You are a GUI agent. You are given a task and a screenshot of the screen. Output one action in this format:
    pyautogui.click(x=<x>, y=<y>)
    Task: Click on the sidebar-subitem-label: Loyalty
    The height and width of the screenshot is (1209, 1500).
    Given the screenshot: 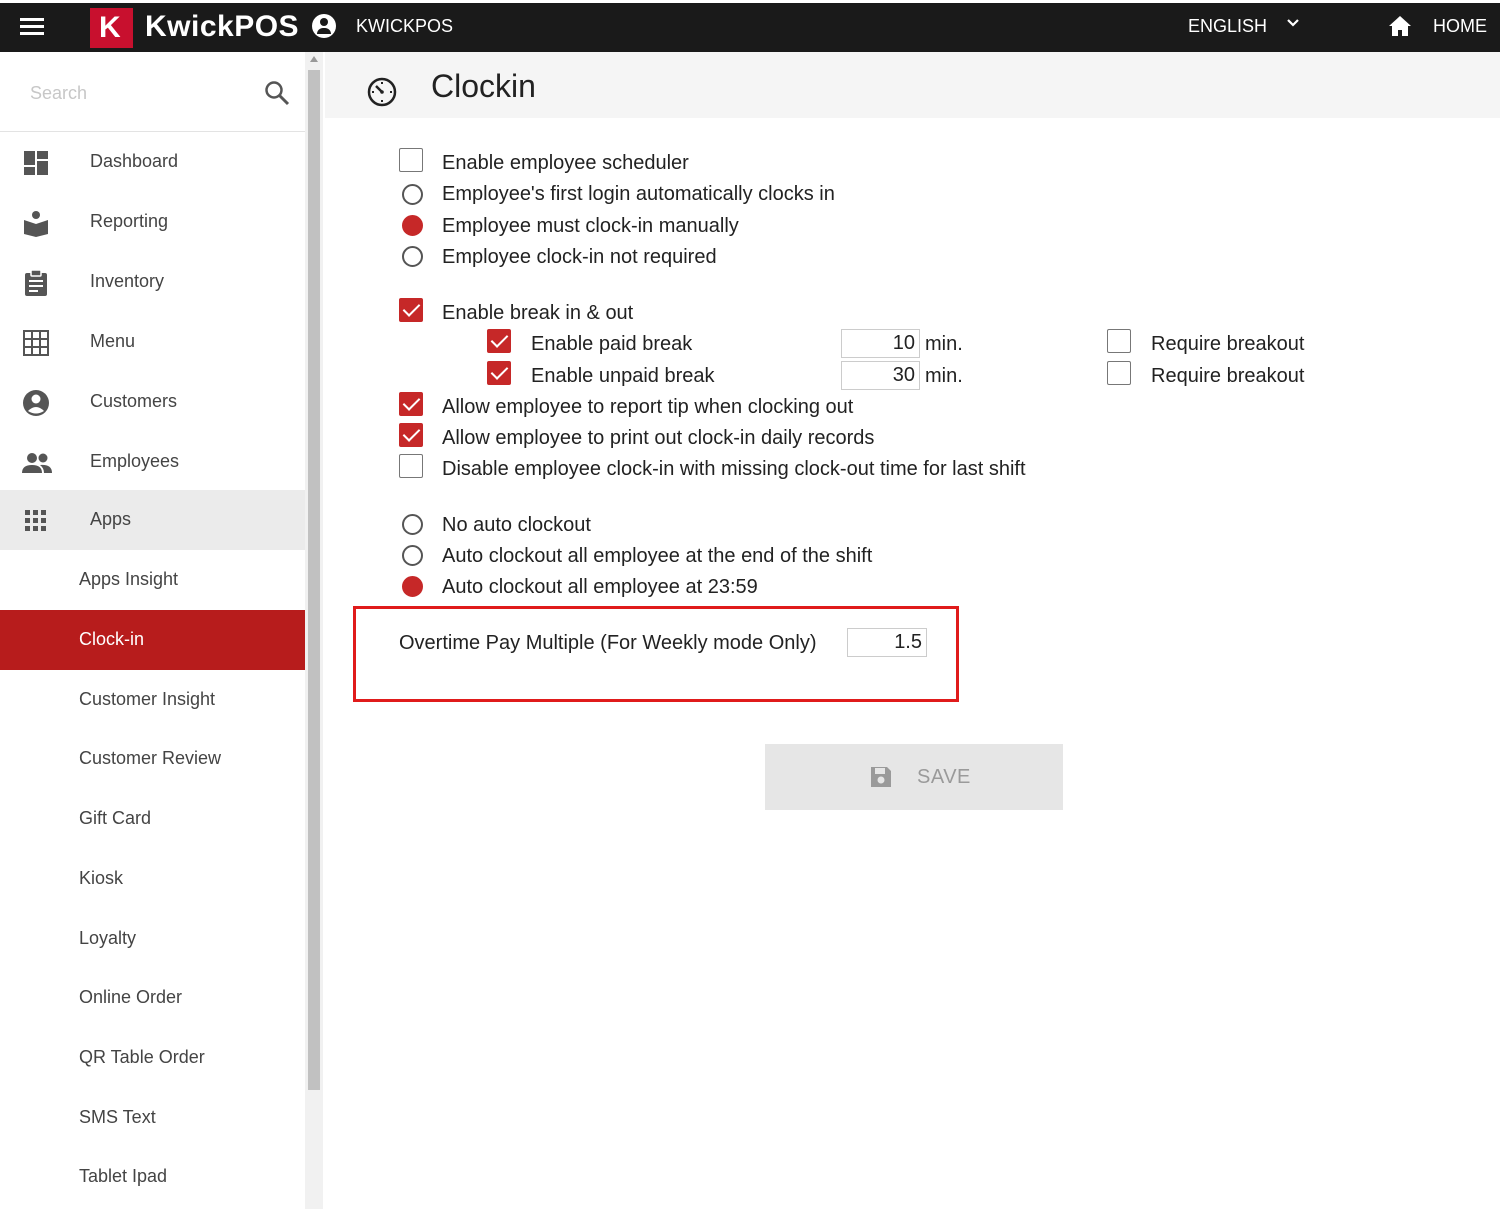 What is the action you would take?
    pyautogui.click(x=108, y=938)
    